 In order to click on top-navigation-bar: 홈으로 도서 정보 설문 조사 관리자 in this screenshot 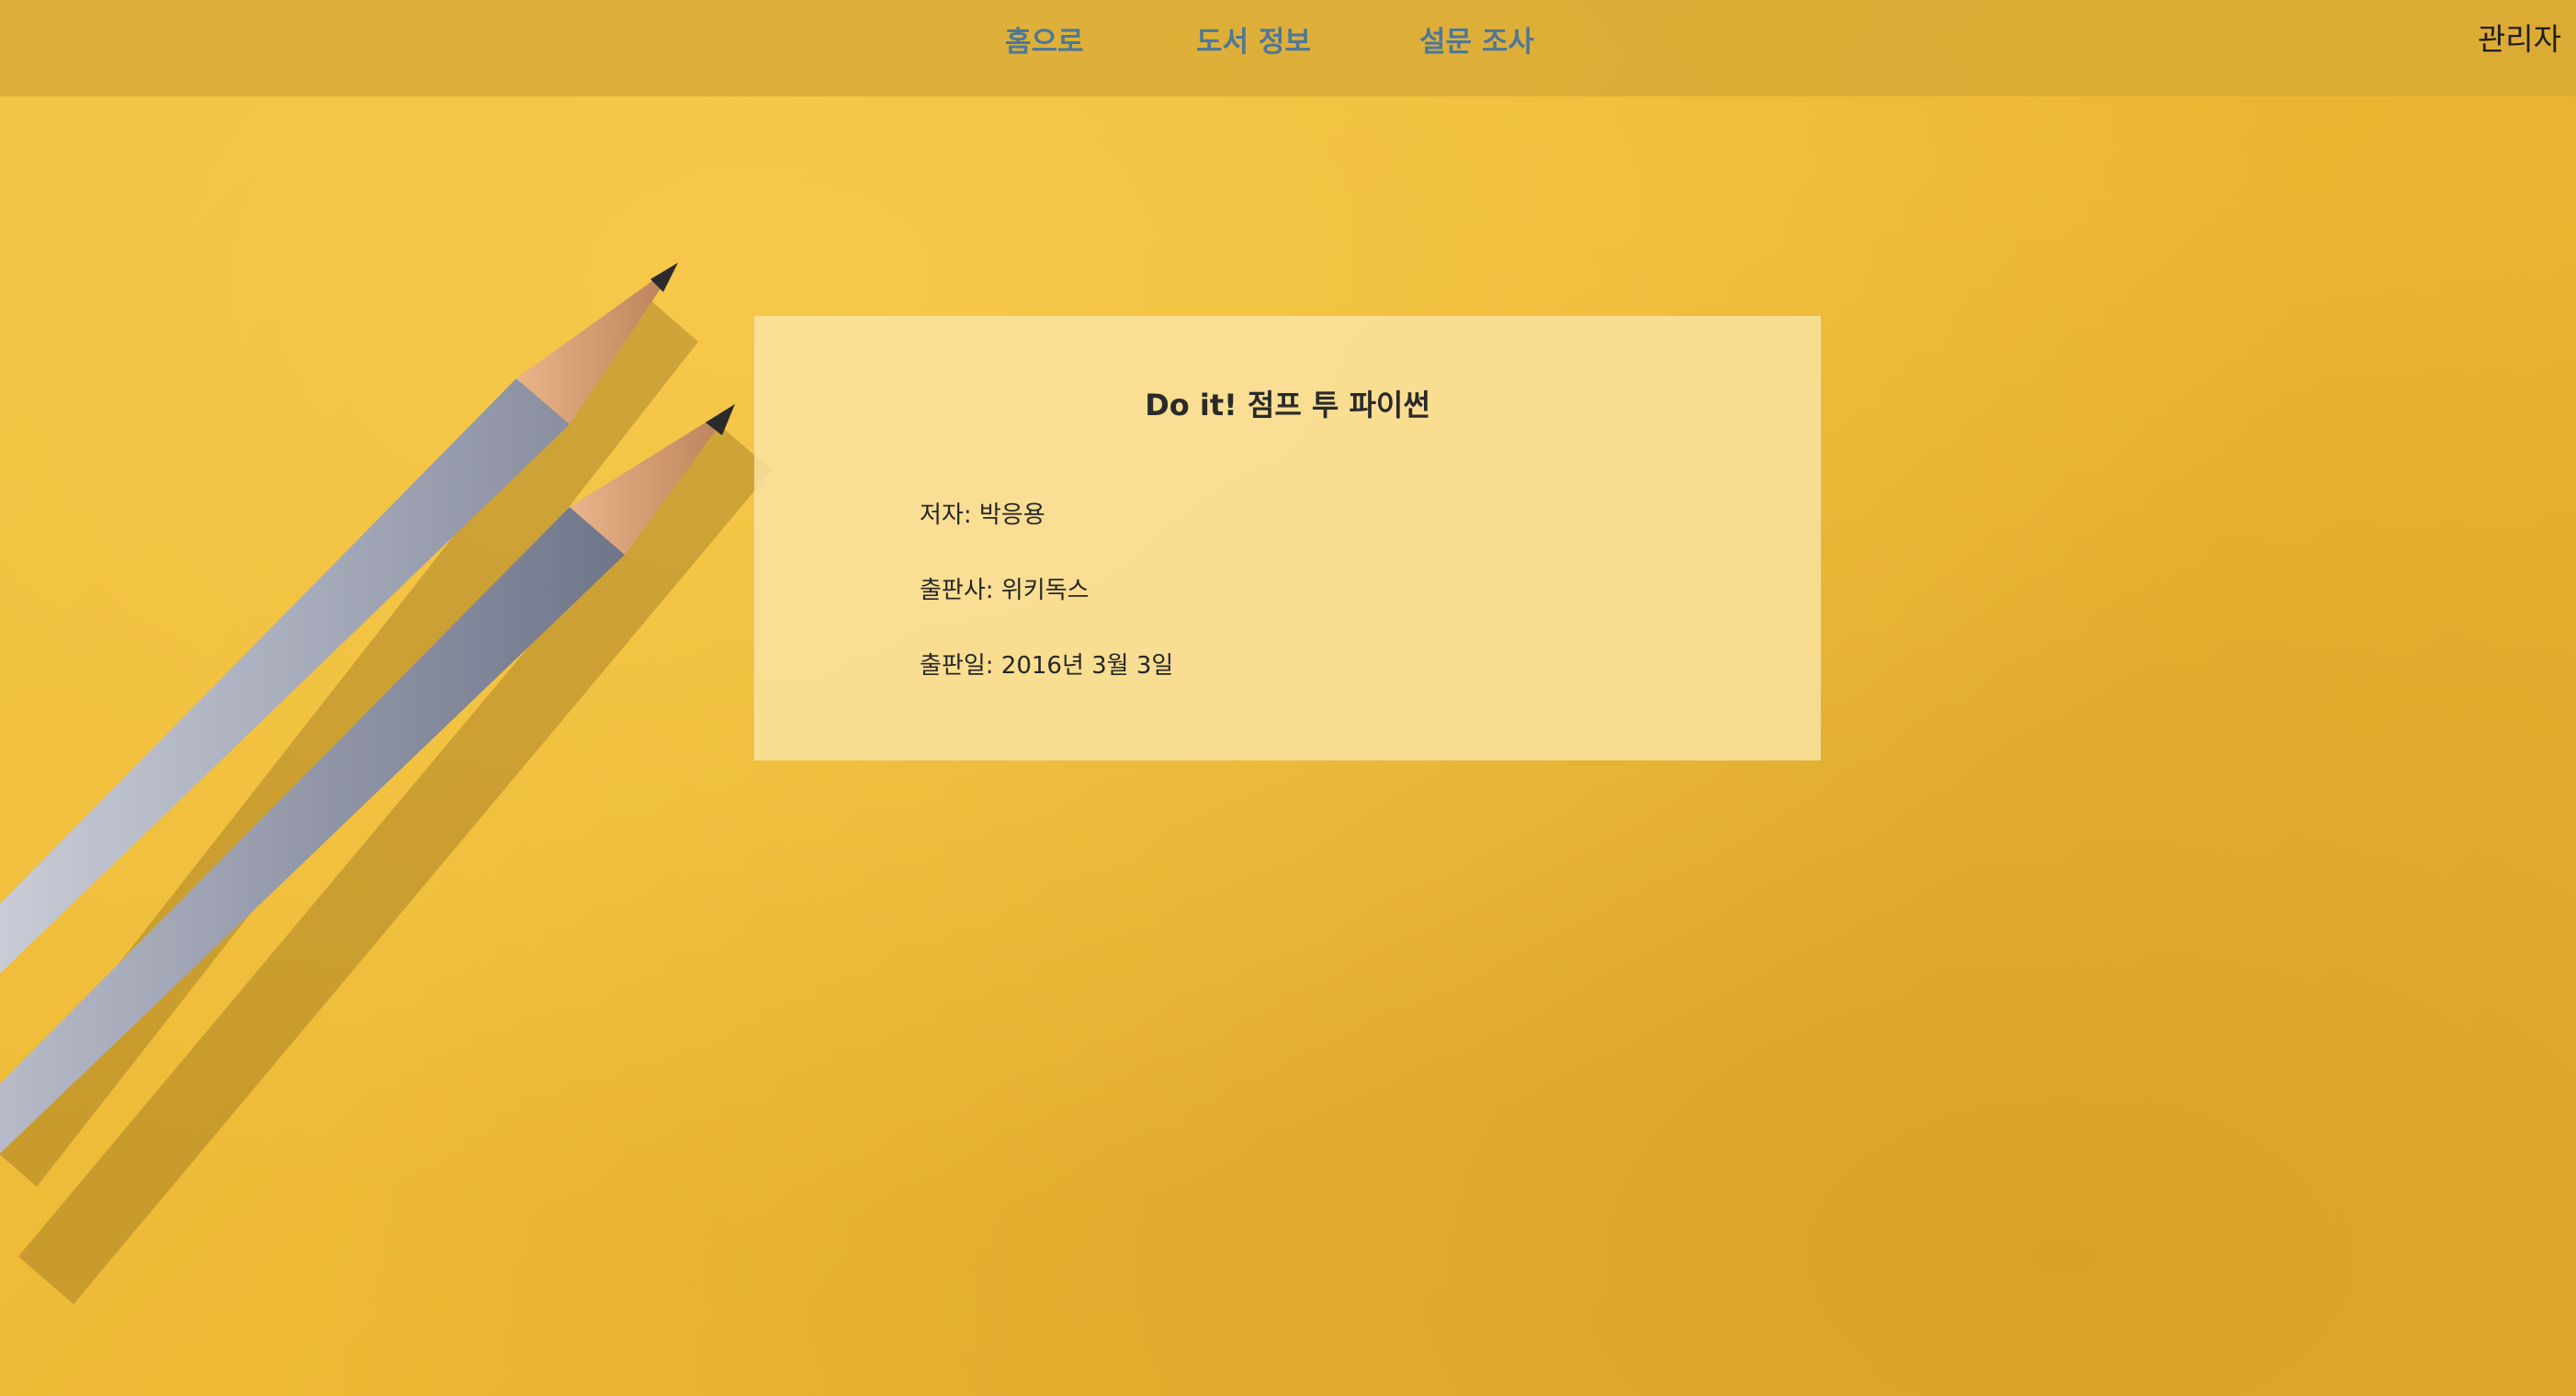, I will do `click(1288, 48)`.